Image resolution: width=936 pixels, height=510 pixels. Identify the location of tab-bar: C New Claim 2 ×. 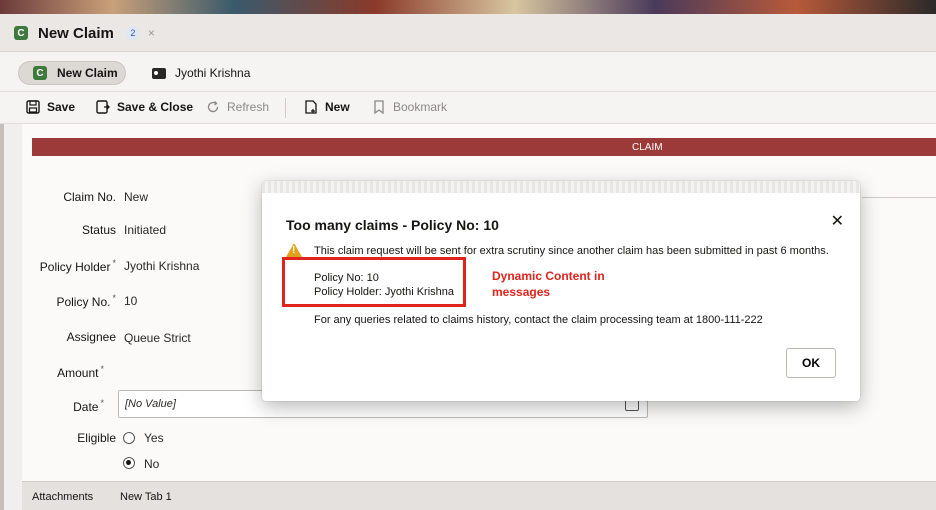
(468, 33).